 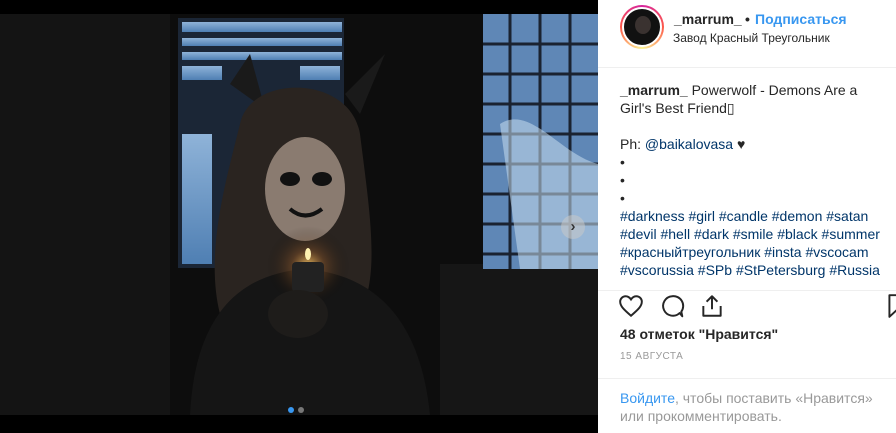 I want to click on likes-count: 48 отметок "Нравится", so click(x=699, y=334).